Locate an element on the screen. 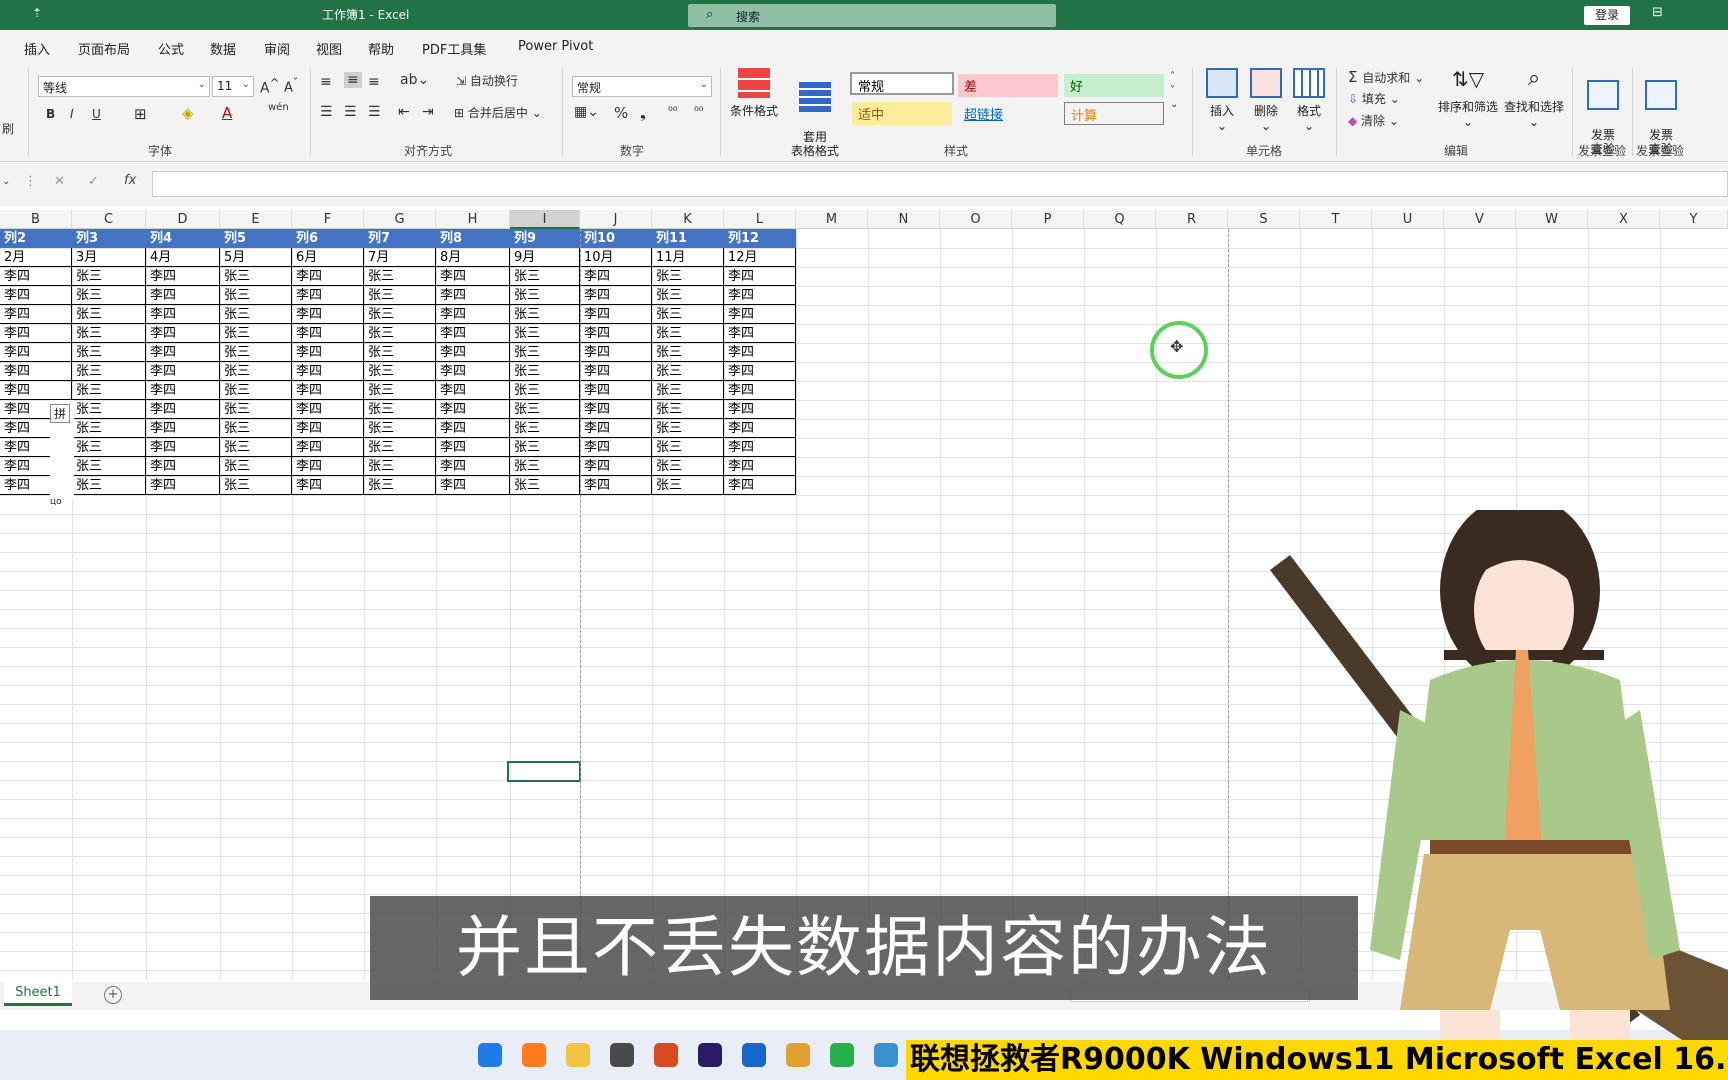 The image size is (1728, 1080). align-right-icon: ☰ is located at coordinates (374, 112).